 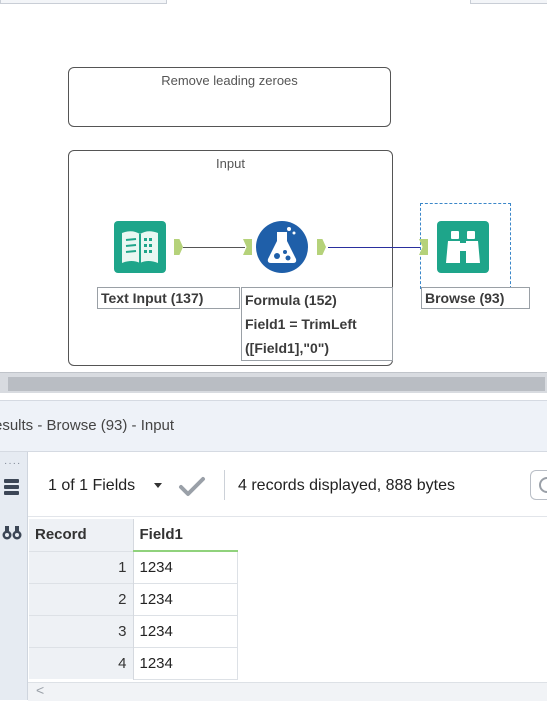 What do you see at coordinates (291, 300) in the screenshot?
I see `formula-label-title: Formula (152)` at bounding box center [291, 300].